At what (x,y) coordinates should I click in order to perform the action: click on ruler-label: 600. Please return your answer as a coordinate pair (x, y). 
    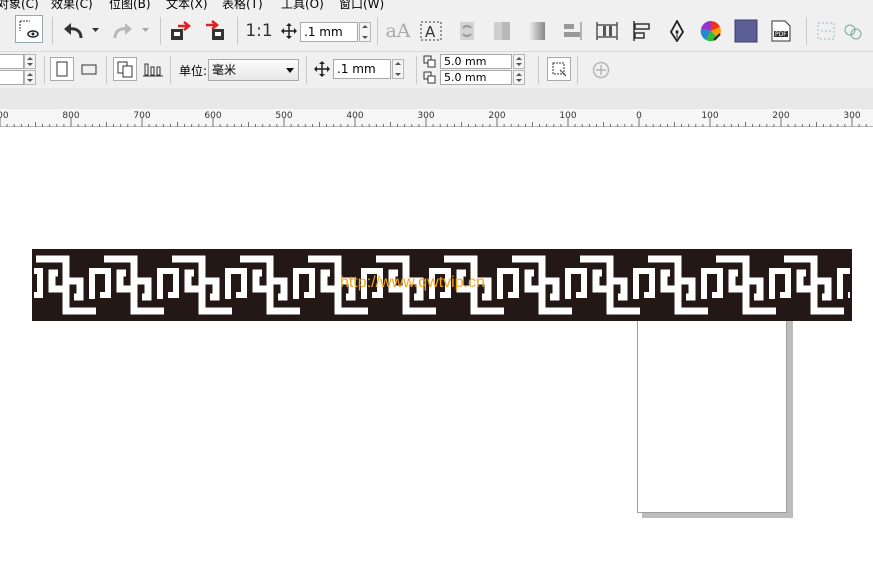
    Looking at the image, I should click on (213, 116).